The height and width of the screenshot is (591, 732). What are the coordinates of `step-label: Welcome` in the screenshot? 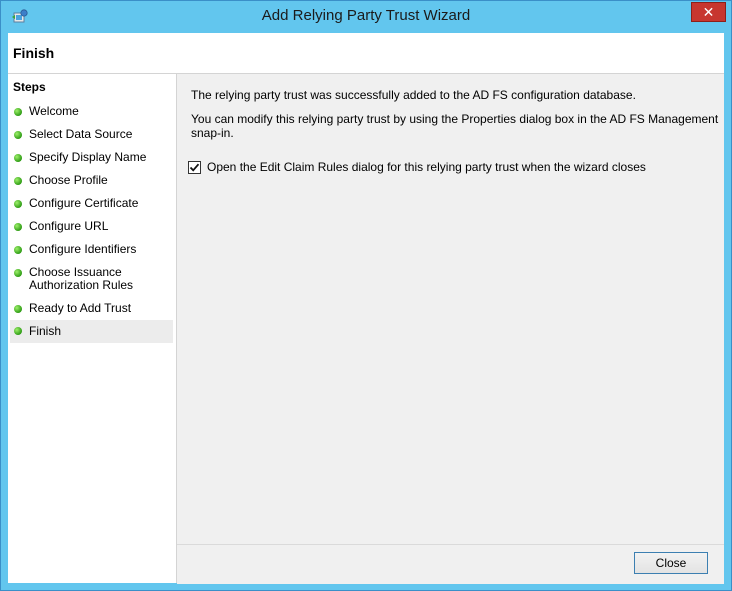 It's located at (54, 111).